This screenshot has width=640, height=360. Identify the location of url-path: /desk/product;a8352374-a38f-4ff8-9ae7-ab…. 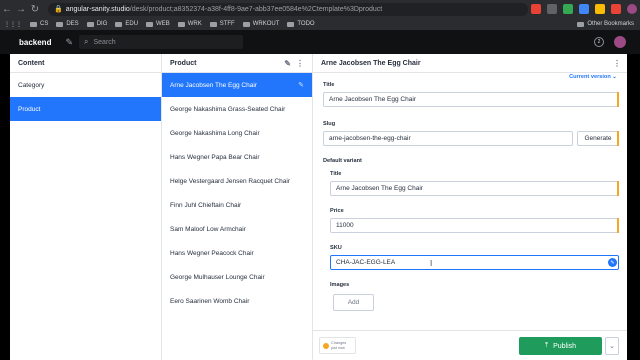
(256, 9).